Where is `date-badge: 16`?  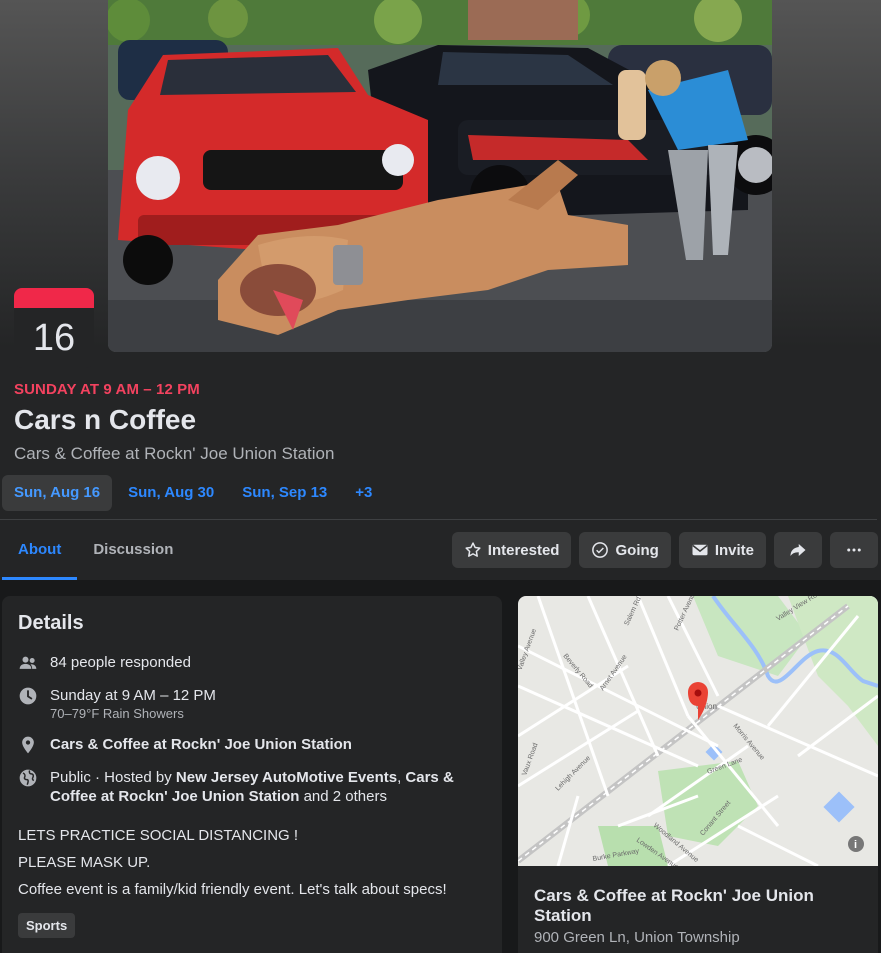 date-badge: 16 is located at coordinates (54, 328).